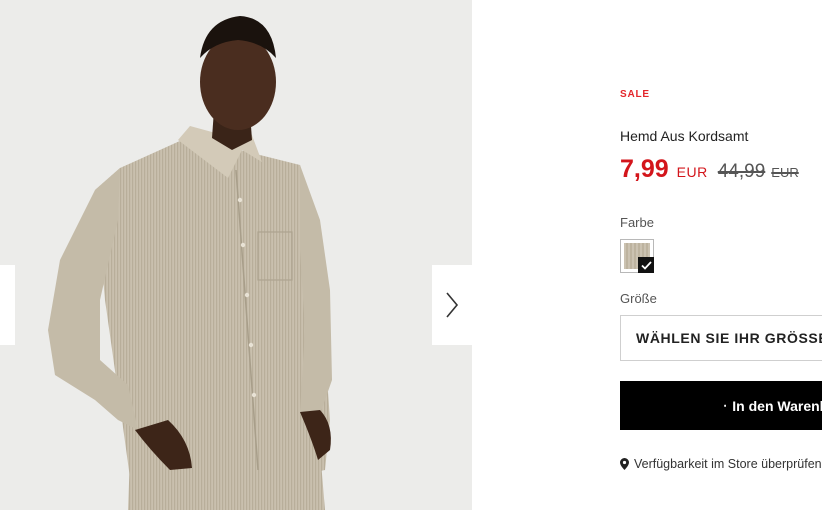 This screenshot has width=822, height=510. I want to click on check-icon, so click(646, 265).